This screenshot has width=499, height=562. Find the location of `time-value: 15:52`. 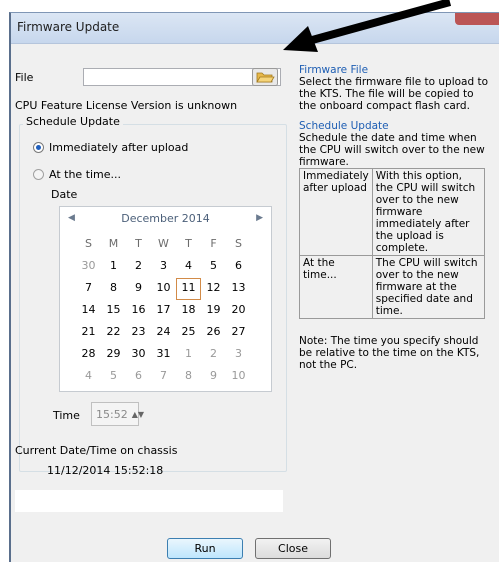

time-value: 15:52 is located at coordinates (112, 414).